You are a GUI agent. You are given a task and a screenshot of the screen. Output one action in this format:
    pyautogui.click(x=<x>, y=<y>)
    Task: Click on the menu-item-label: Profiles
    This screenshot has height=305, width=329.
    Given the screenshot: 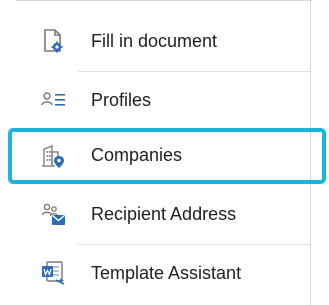 What is the action you would take?
    pyautogui.click(x=121, y=100)
    